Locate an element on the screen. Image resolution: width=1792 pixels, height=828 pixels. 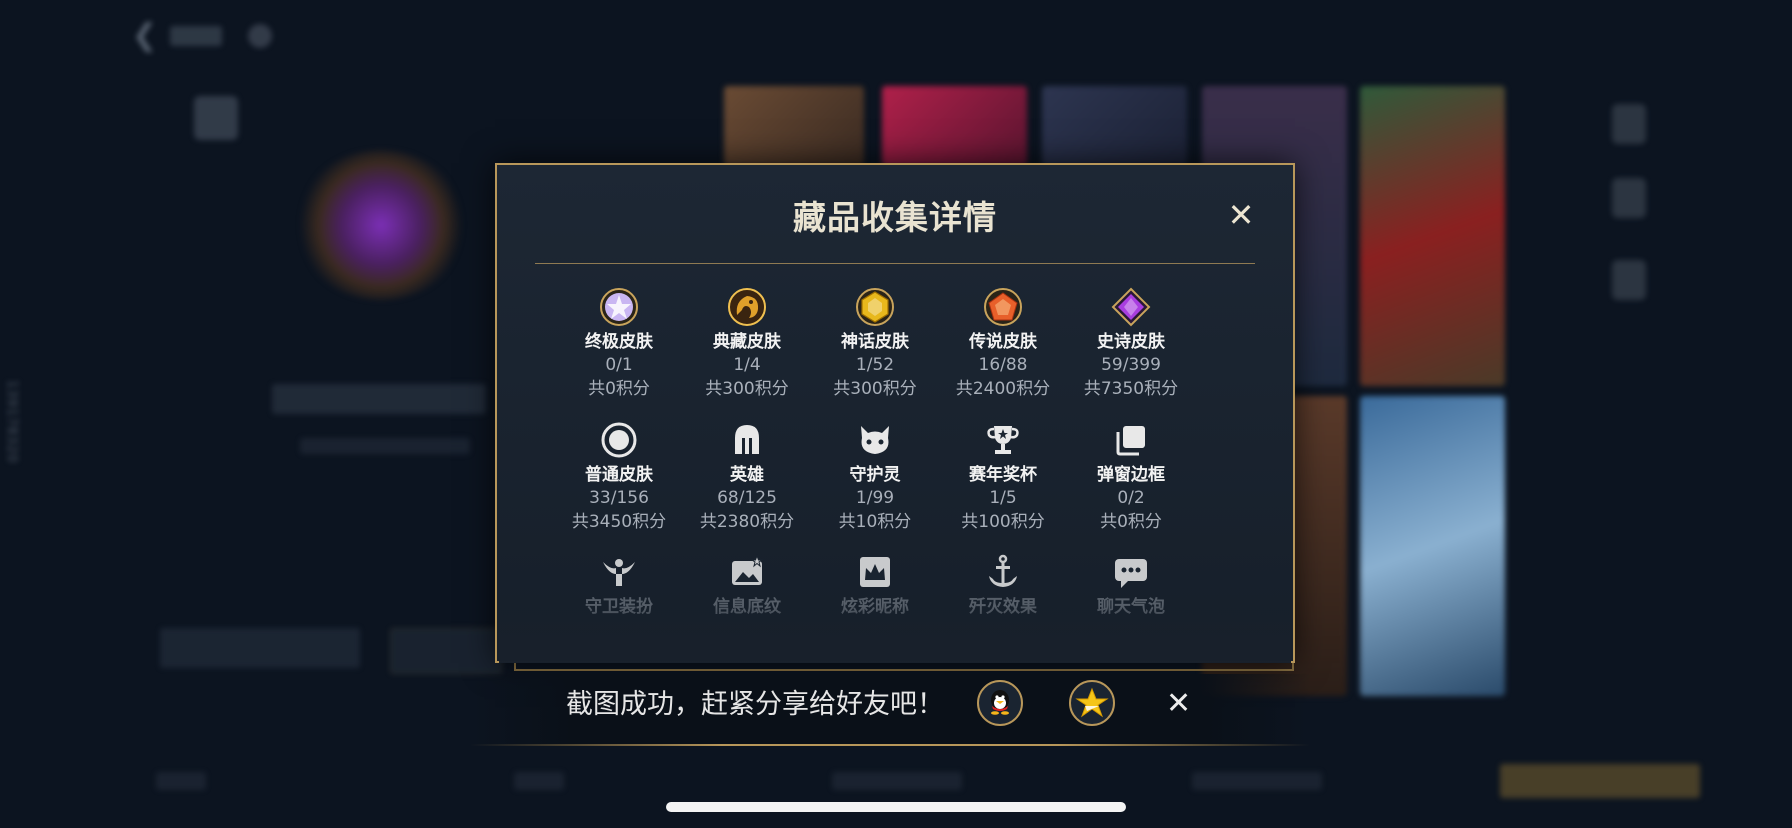
collection-item-name: 典藏皮肤 is located at coordinates (747, 342).